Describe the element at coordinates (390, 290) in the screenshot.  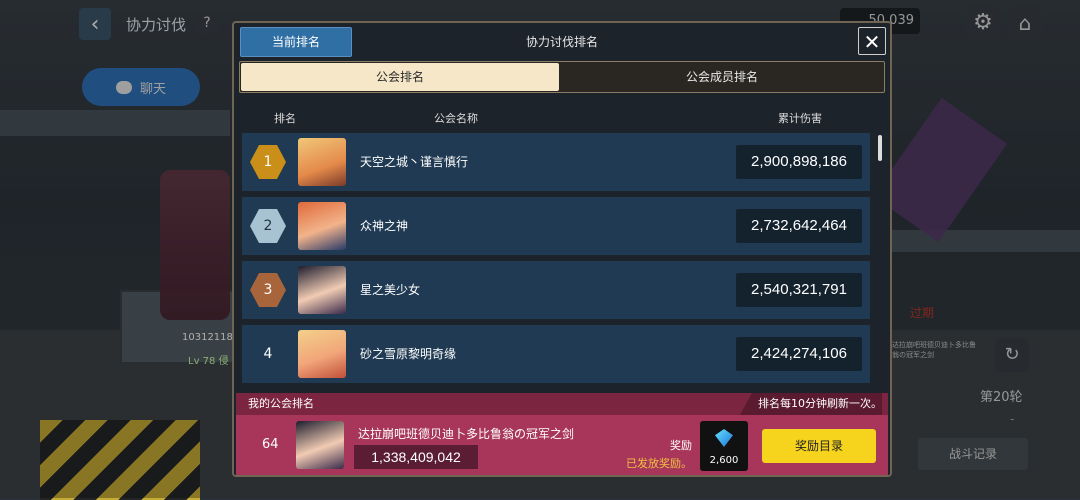
I see `guild-name: 星之美少女` at that location.